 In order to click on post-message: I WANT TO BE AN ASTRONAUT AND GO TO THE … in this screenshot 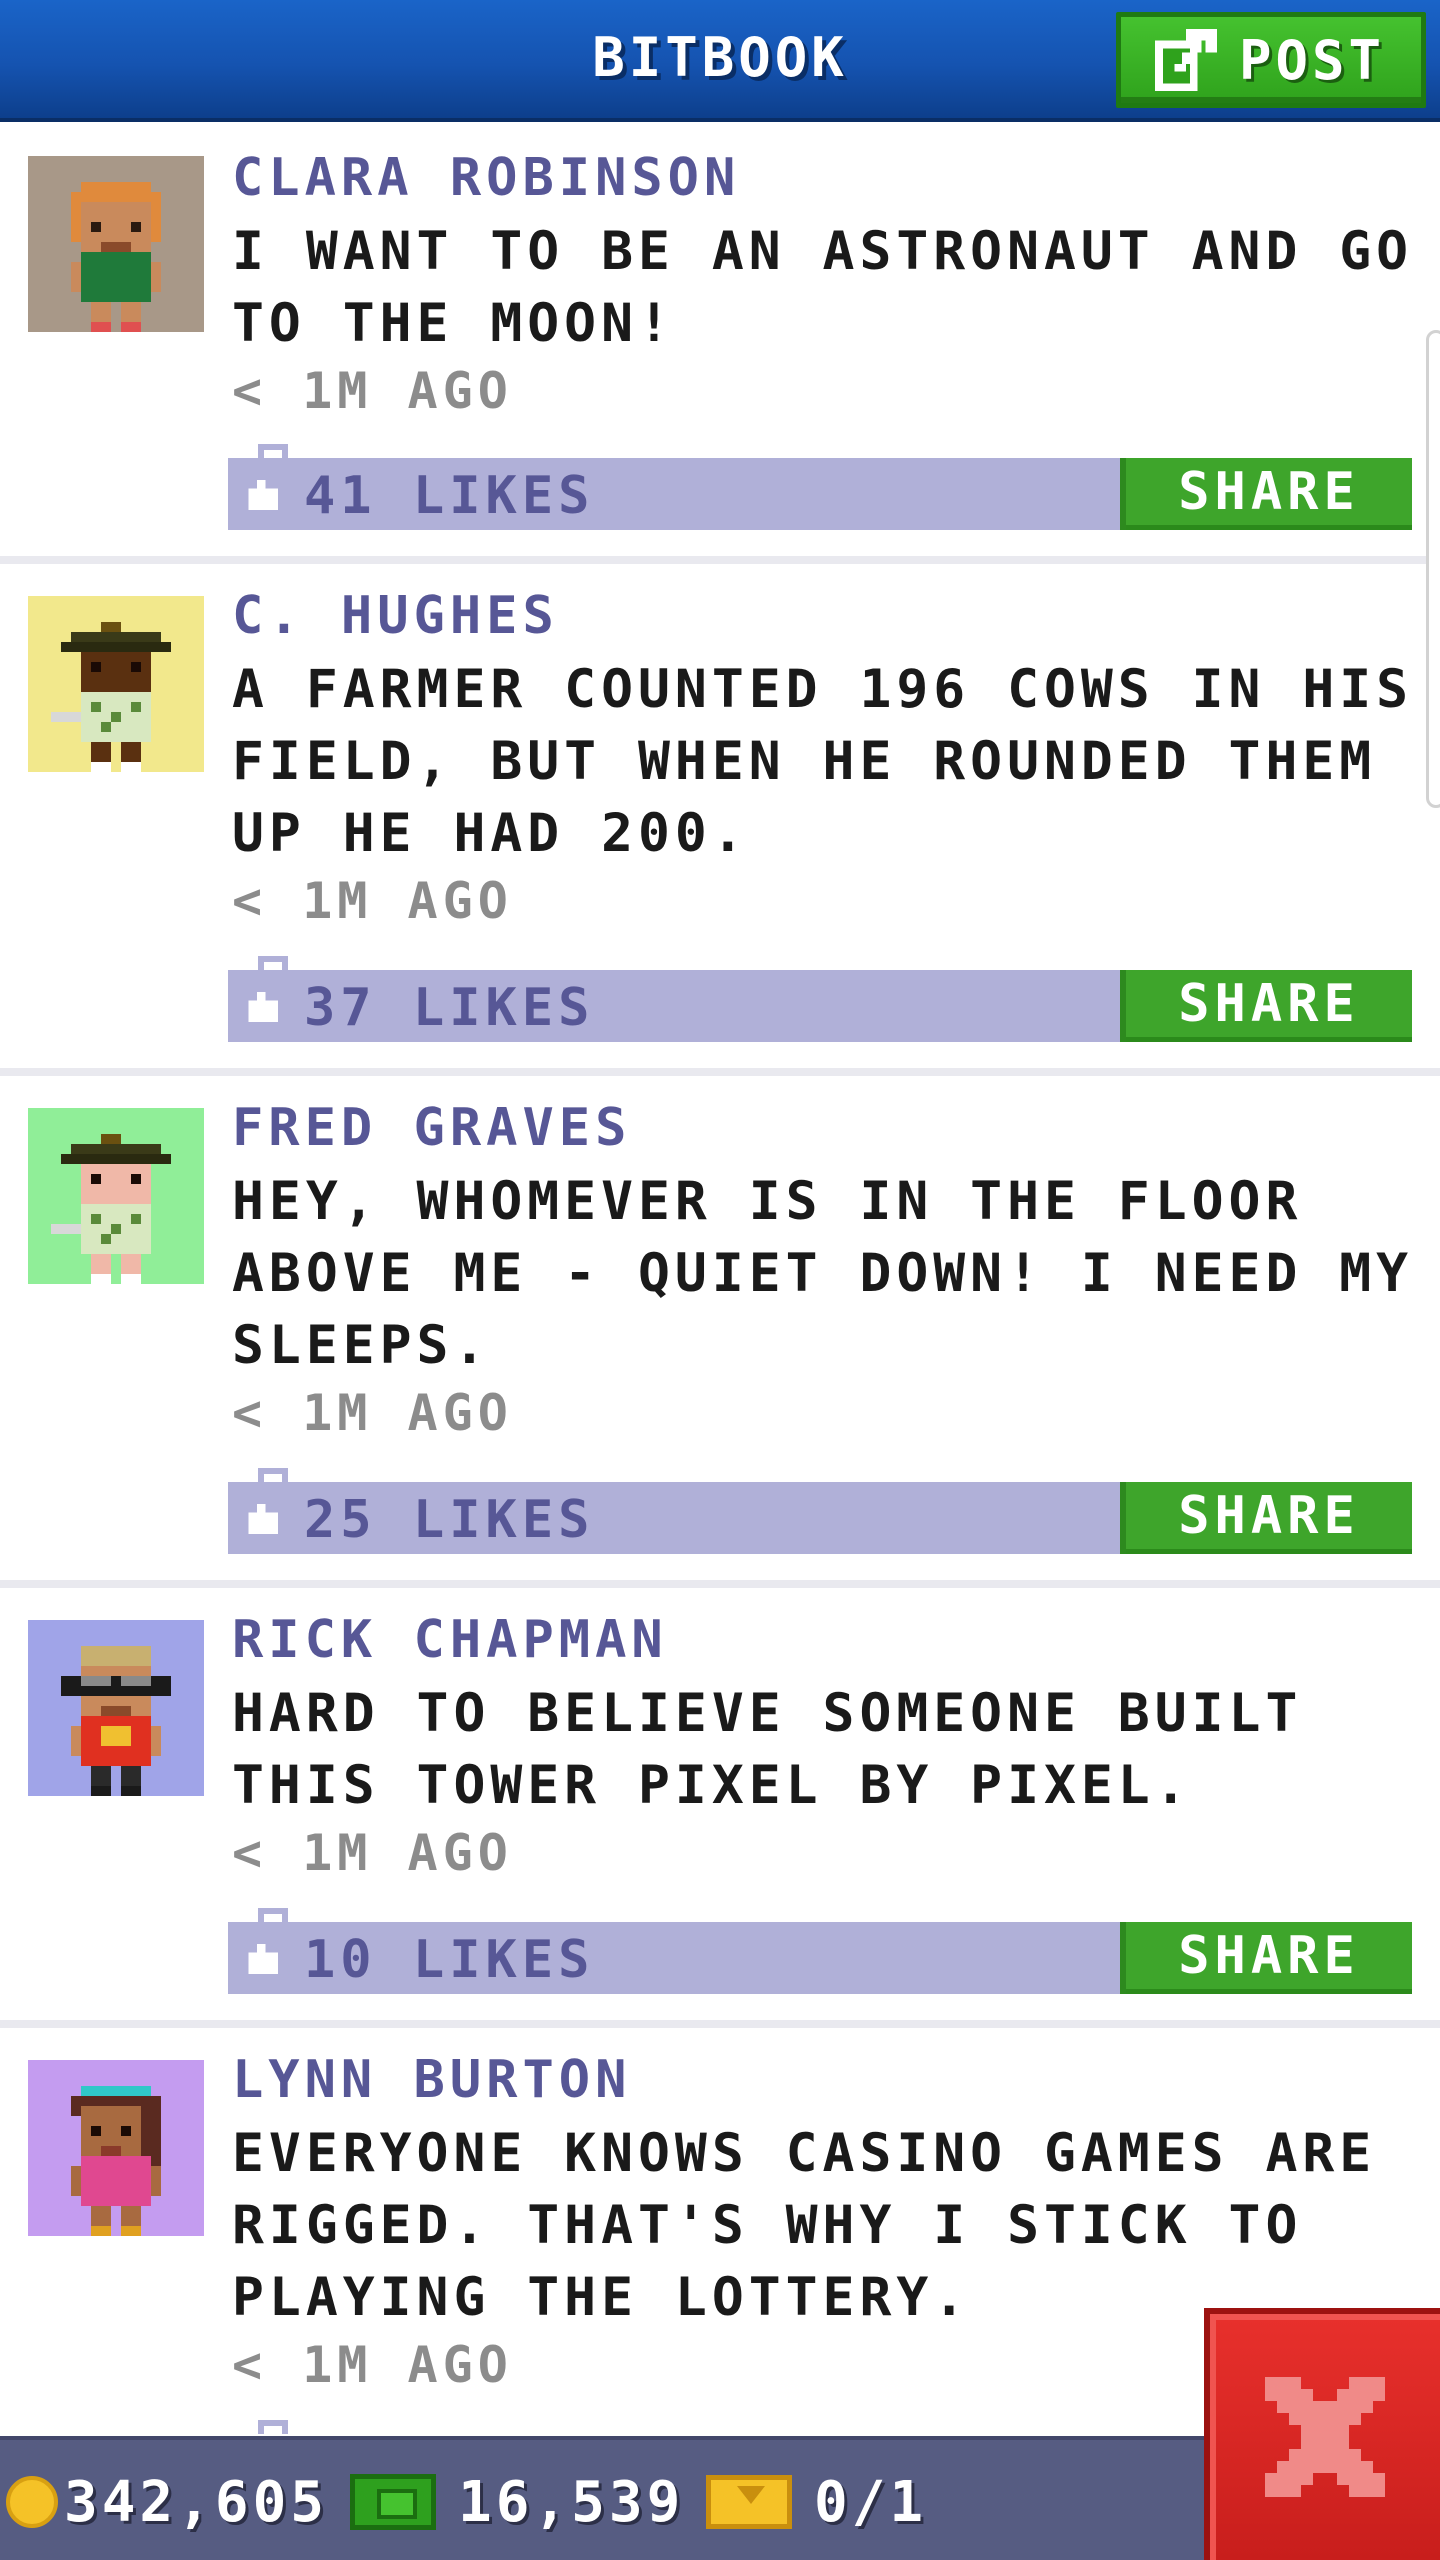, I will do `click(823, 287)`.